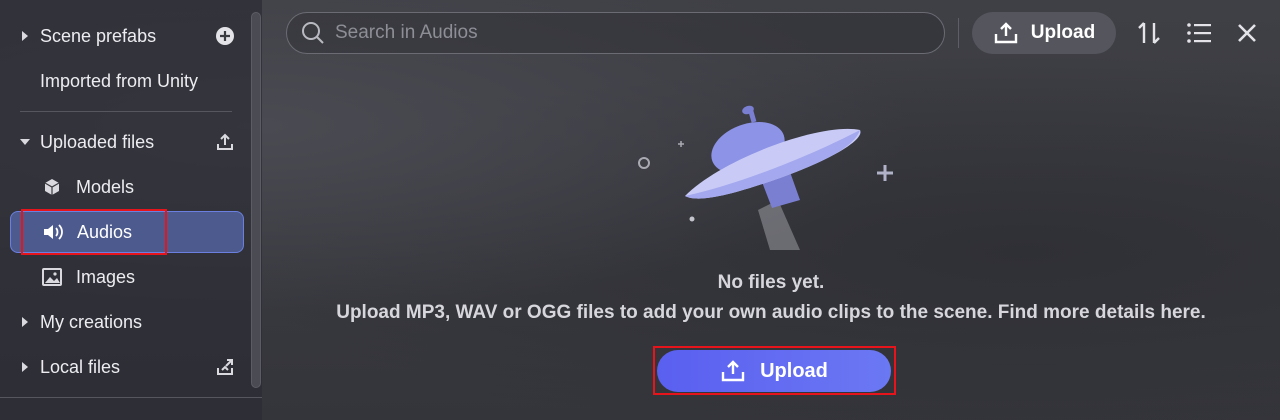  I want to click on sidebar-item-label: Scene prefabs, so click(98, 35).